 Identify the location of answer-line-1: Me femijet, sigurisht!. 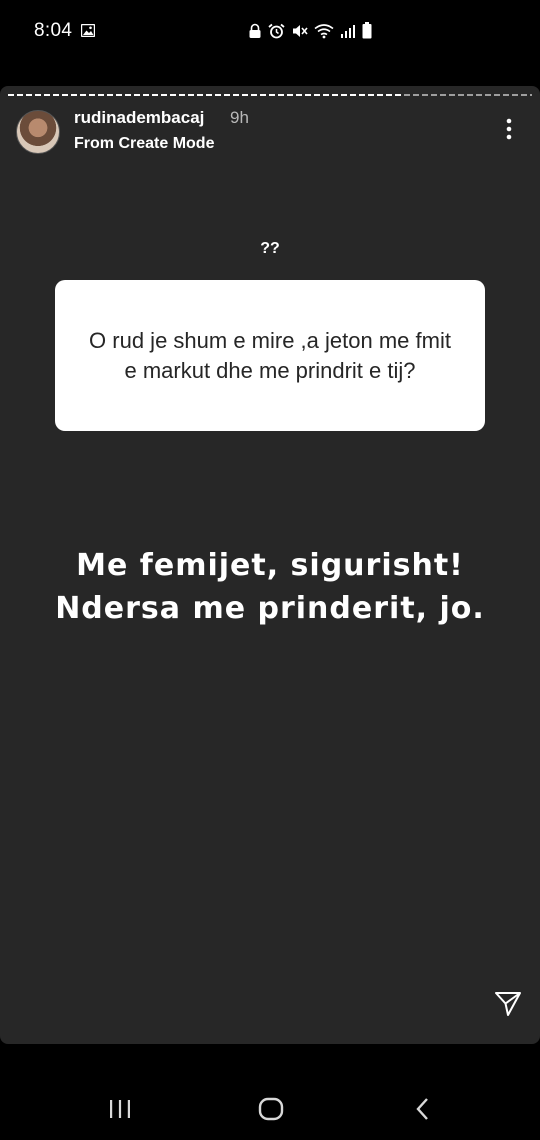
(270, 565).